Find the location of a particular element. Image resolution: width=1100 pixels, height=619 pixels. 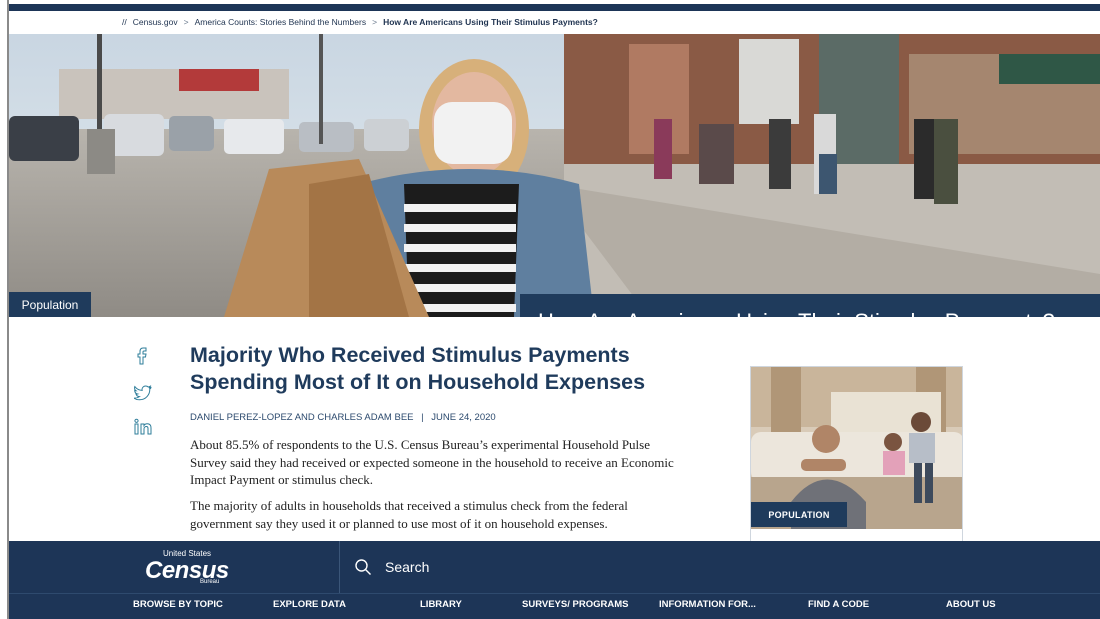

related-story-card: POPULATION is located at coordinates (856, 456).